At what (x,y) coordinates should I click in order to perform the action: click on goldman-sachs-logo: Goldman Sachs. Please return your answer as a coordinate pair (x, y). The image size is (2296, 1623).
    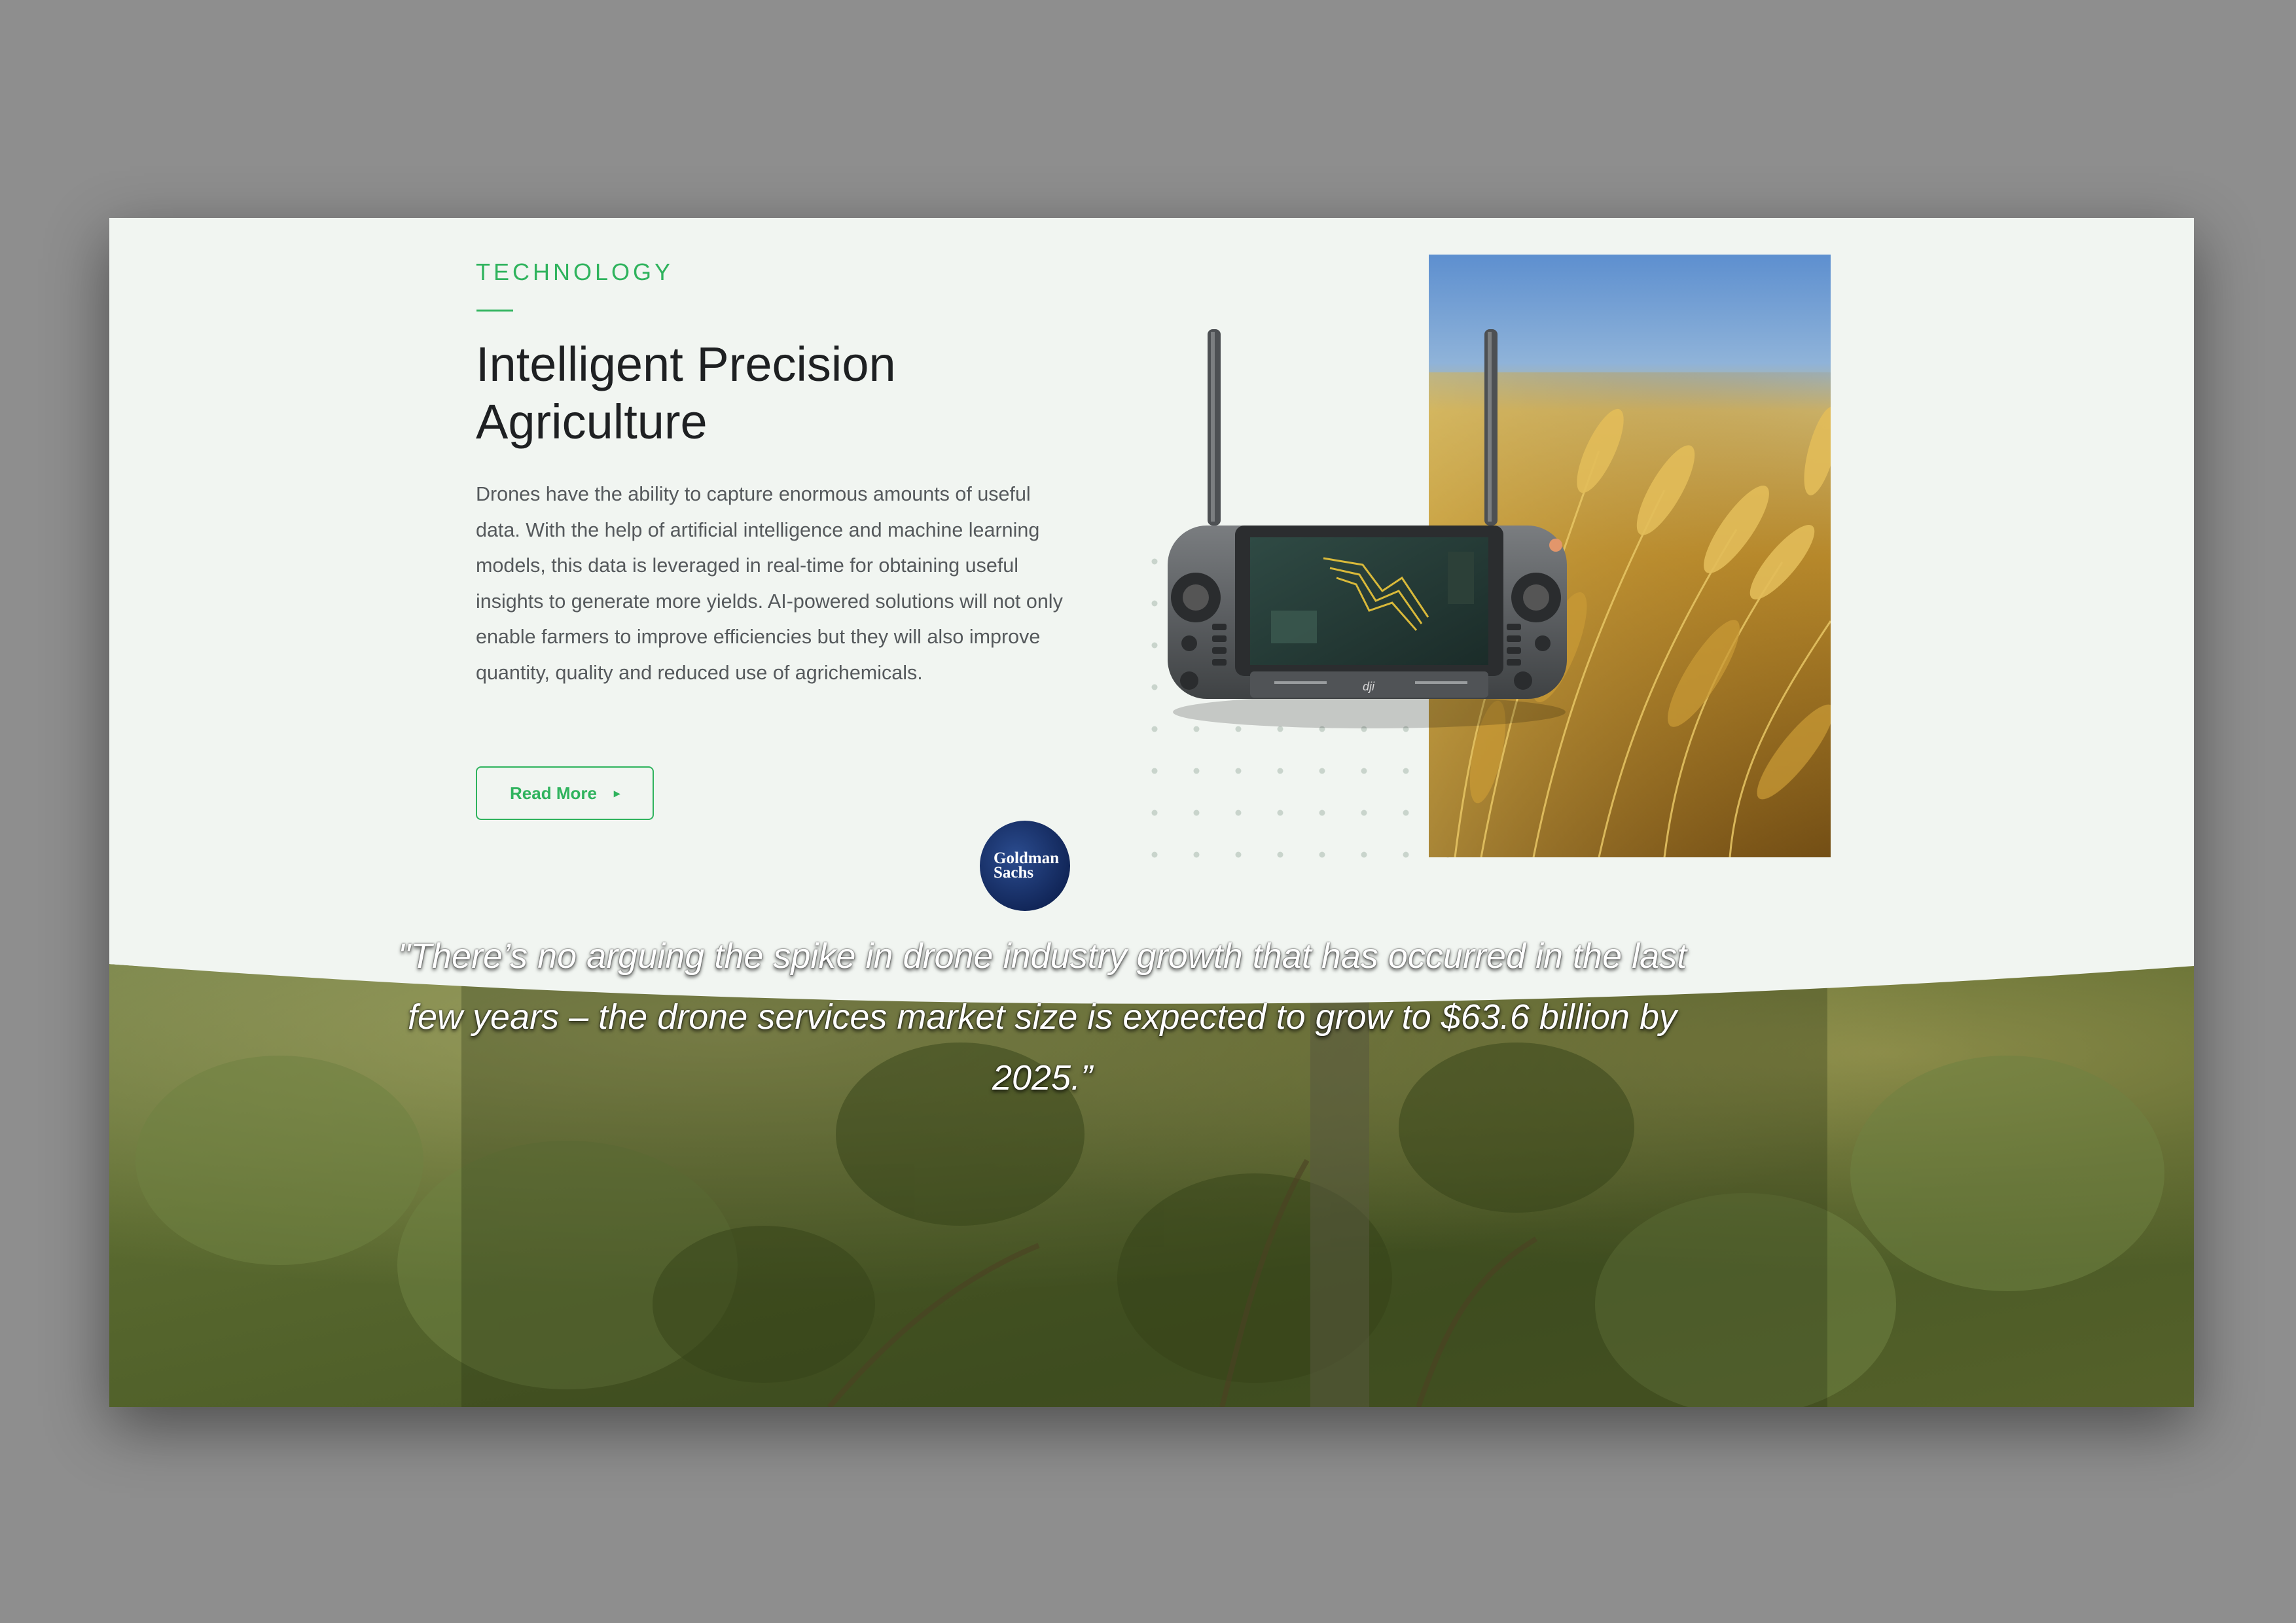
    Looking at the image, I should click on (1025, 866).